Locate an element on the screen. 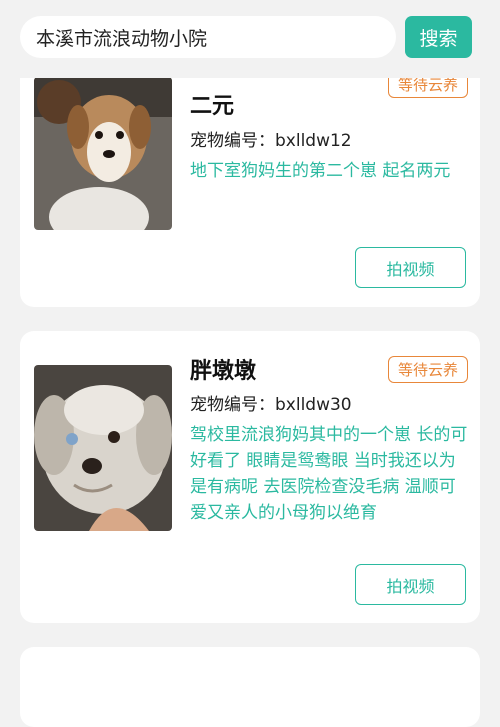  search-bar: 搜索 is located at coordinates (250, 39).